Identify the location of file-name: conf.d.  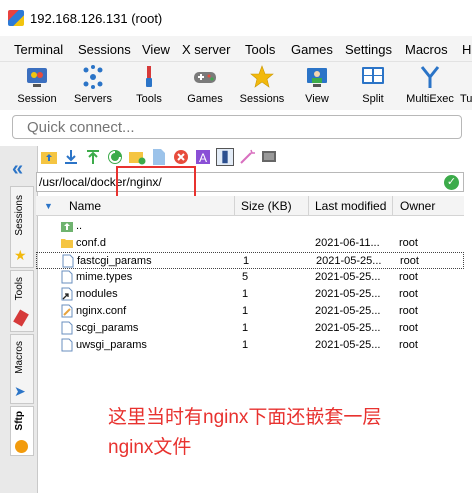
(91, 243).